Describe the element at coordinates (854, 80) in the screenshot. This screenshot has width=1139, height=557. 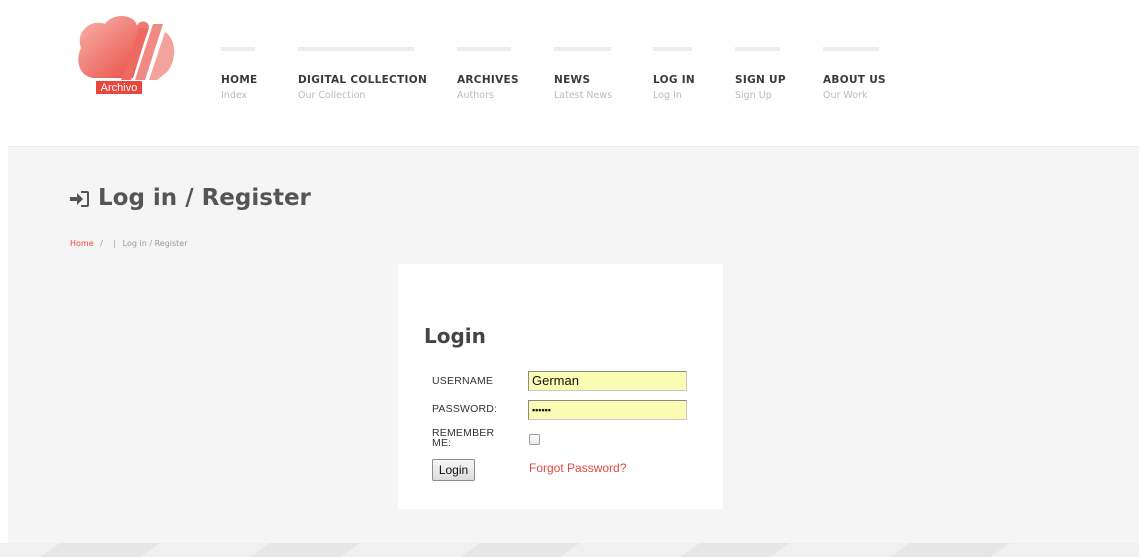
I see `nav-title: ABOUT US` at that location.